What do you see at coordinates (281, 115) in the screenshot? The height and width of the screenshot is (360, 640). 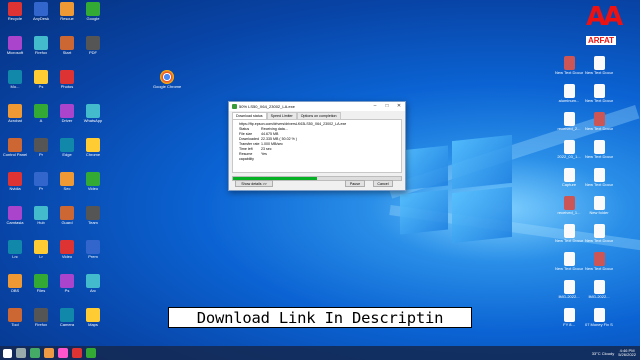 I see `tab-speed-limiter: Speed Limiter` at bounding box center [281, 115].